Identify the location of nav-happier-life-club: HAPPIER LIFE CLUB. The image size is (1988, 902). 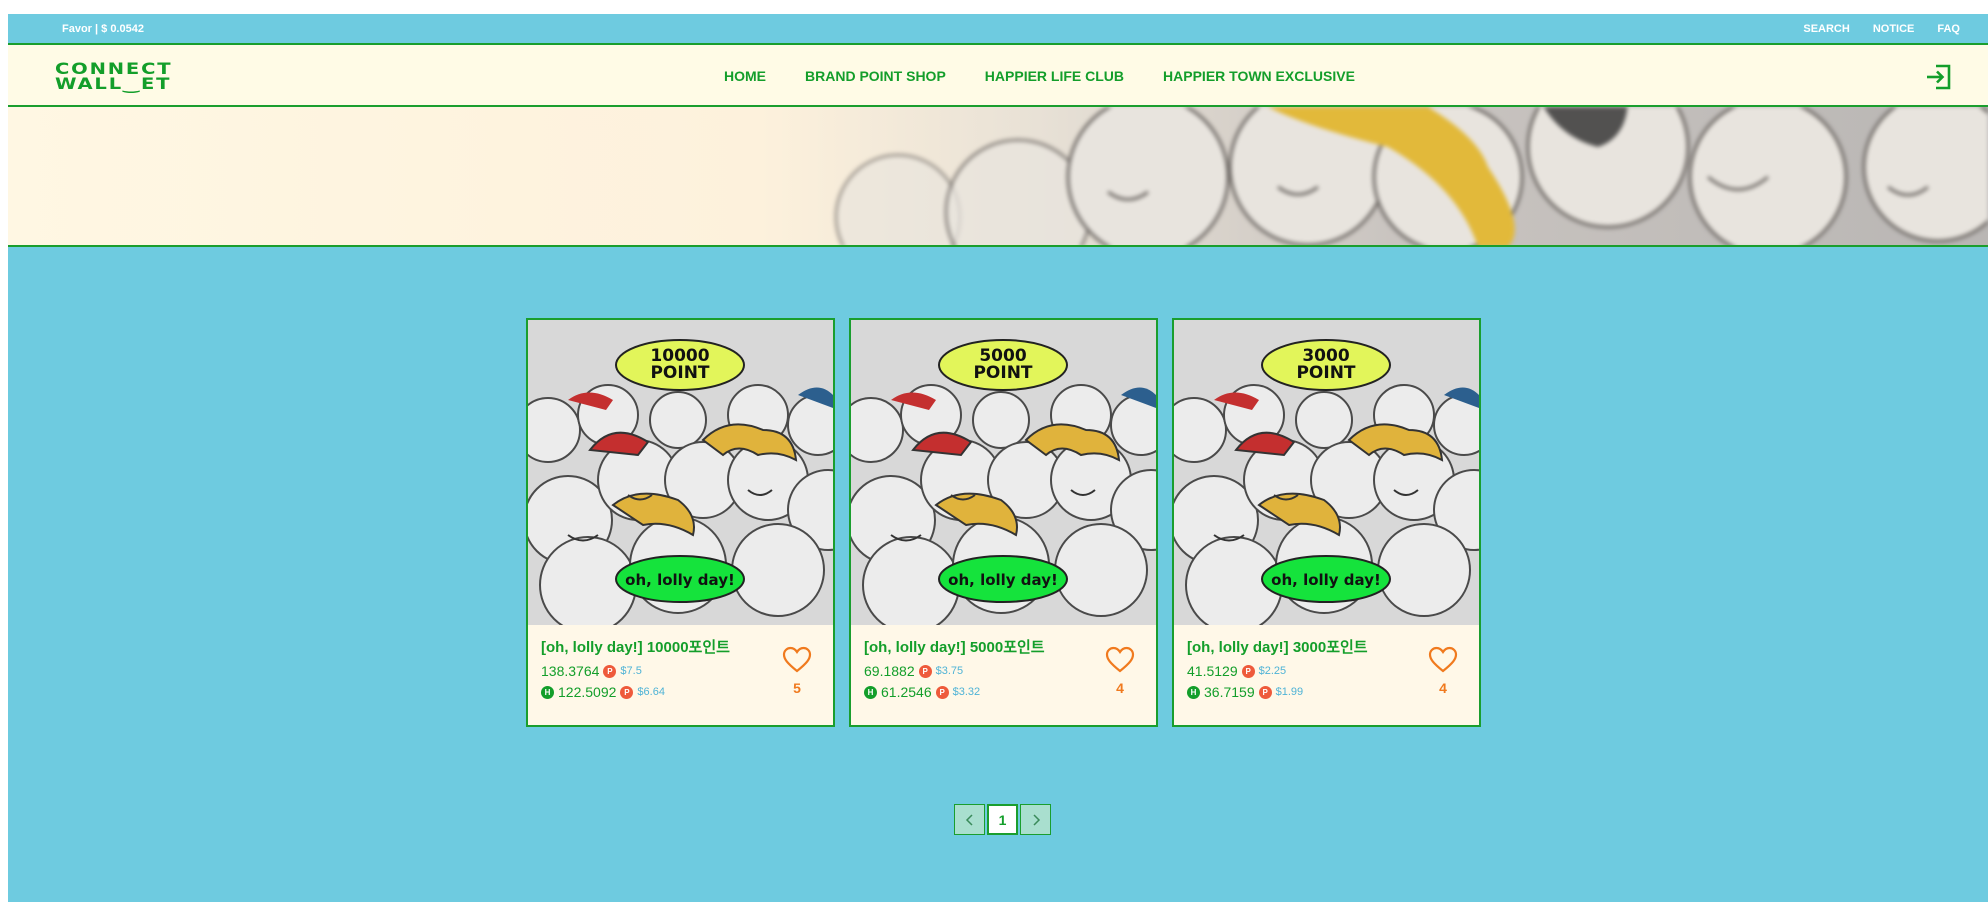
(1054, 76).